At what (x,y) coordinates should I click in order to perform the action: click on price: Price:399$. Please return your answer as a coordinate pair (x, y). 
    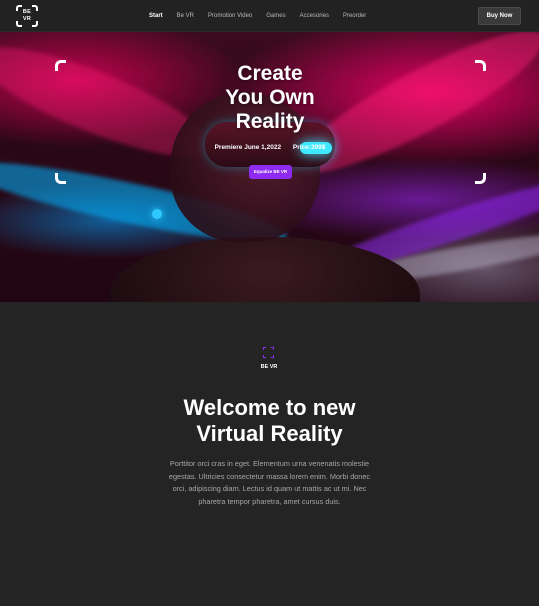
    Looking at the image, I should click on (309, 147).